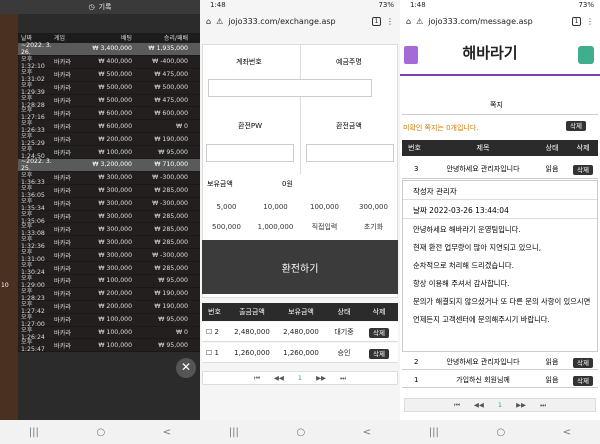  Describe the element at coordinates (418, 5) in the screenshot. I see `status-time: 1:48` at that location.